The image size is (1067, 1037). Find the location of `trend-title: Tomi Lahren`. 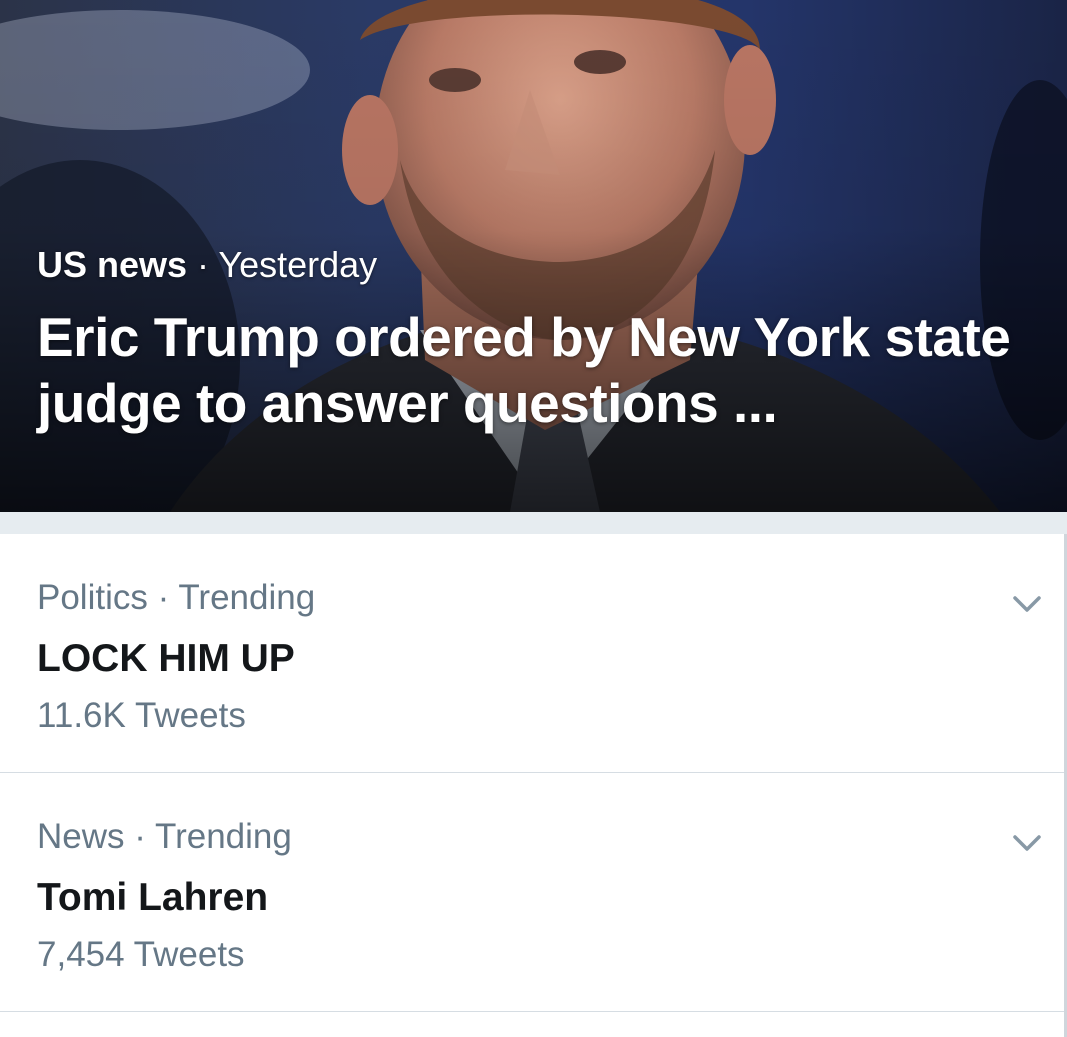

trend-title: Tomi Lahren is located at coordinates (153, 897).